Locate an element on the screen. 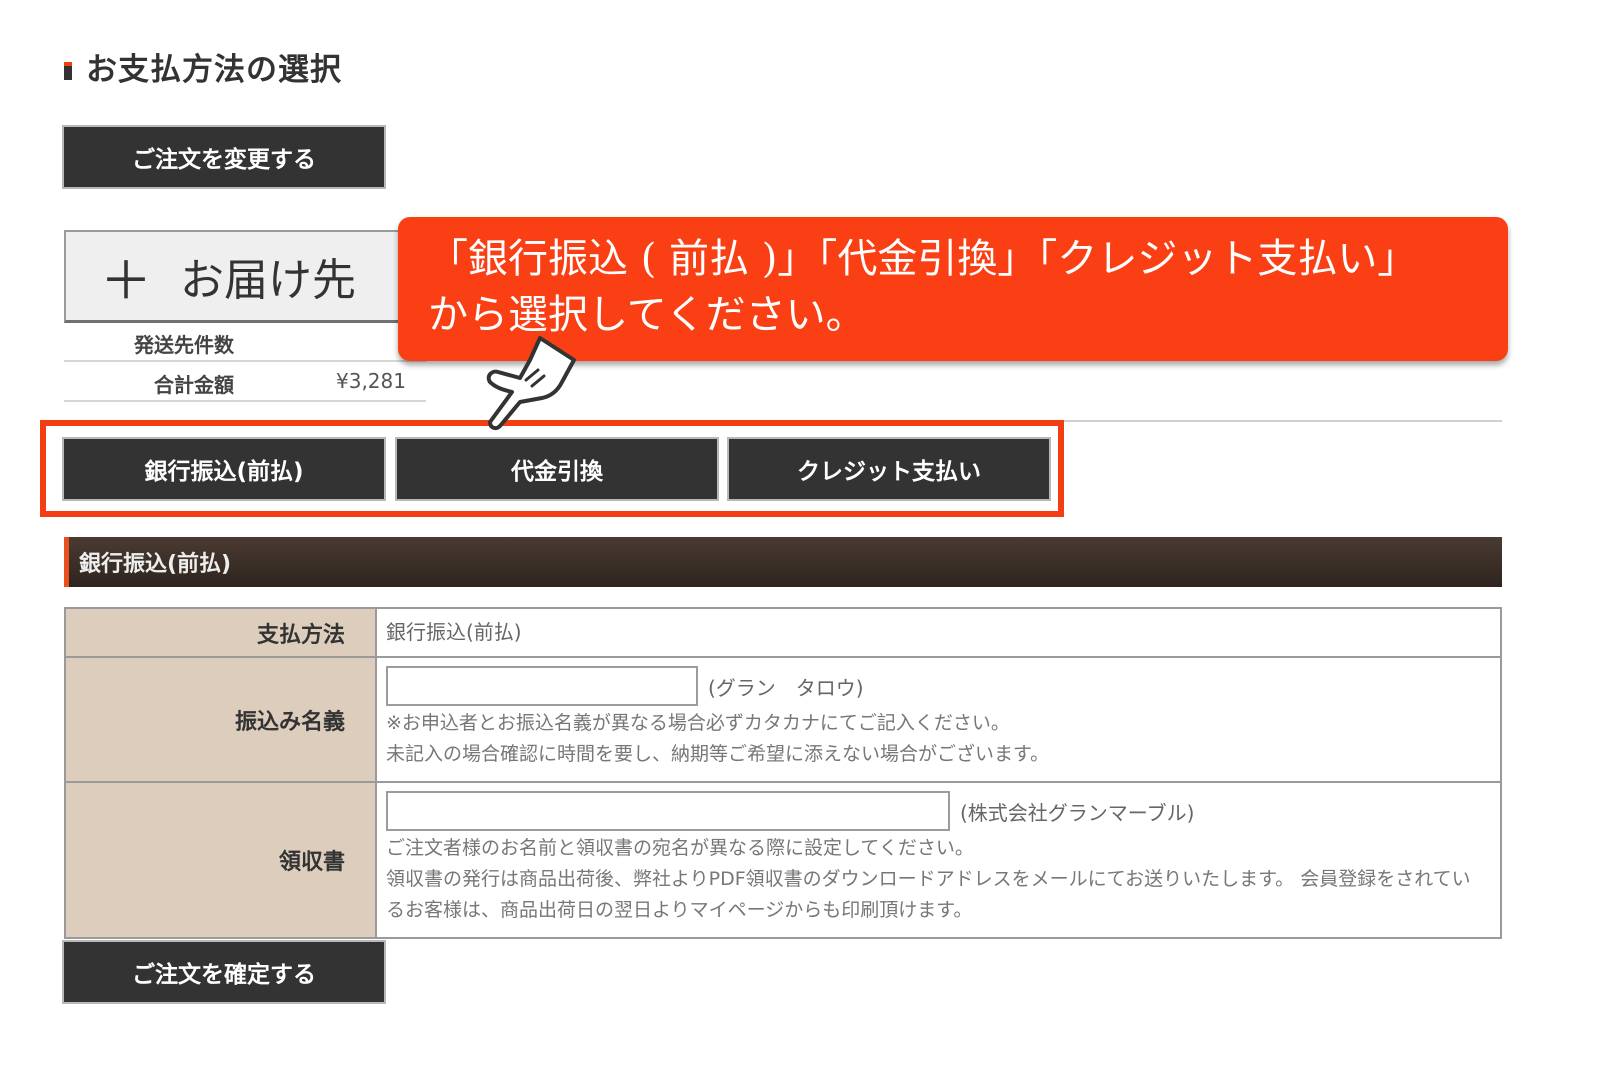 Image resolution: width=1600 pixels, height=1089 pixels. transfer-name-input is located at coordinates (542, 686).